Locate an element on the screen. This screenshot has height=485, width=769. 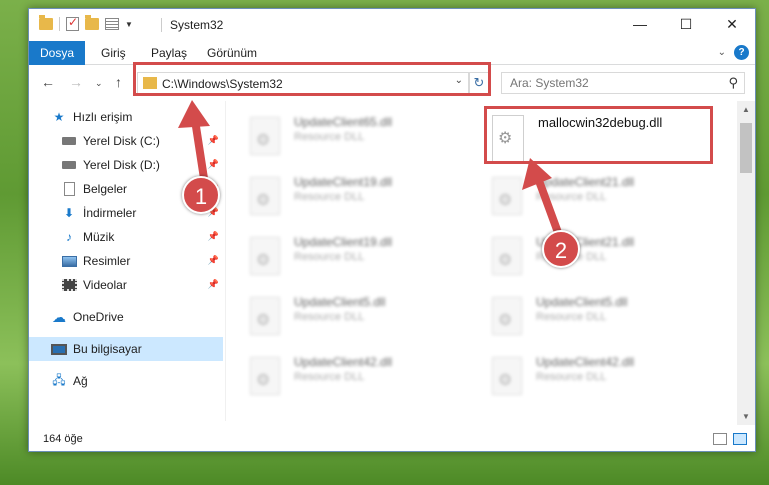
file-name: UpdateClient19.dll is located at coordinates (343, 242).